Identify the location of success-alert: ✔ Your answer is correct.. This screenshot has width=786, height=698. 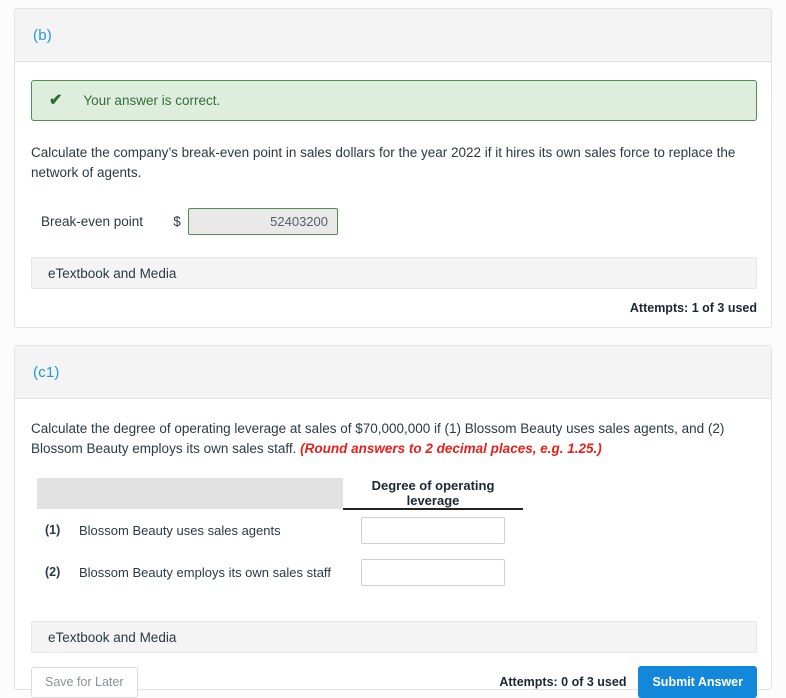
(394, 100).